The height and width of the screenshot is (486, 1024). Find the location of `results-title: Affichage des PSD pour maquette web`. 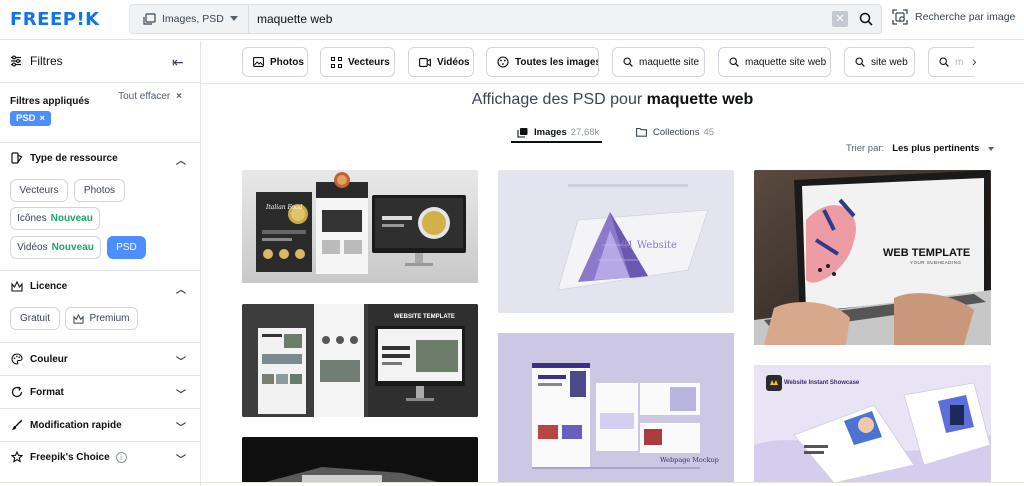

results-title: Affichage des PSD pour maquette web is located at coordinates (612, 100).